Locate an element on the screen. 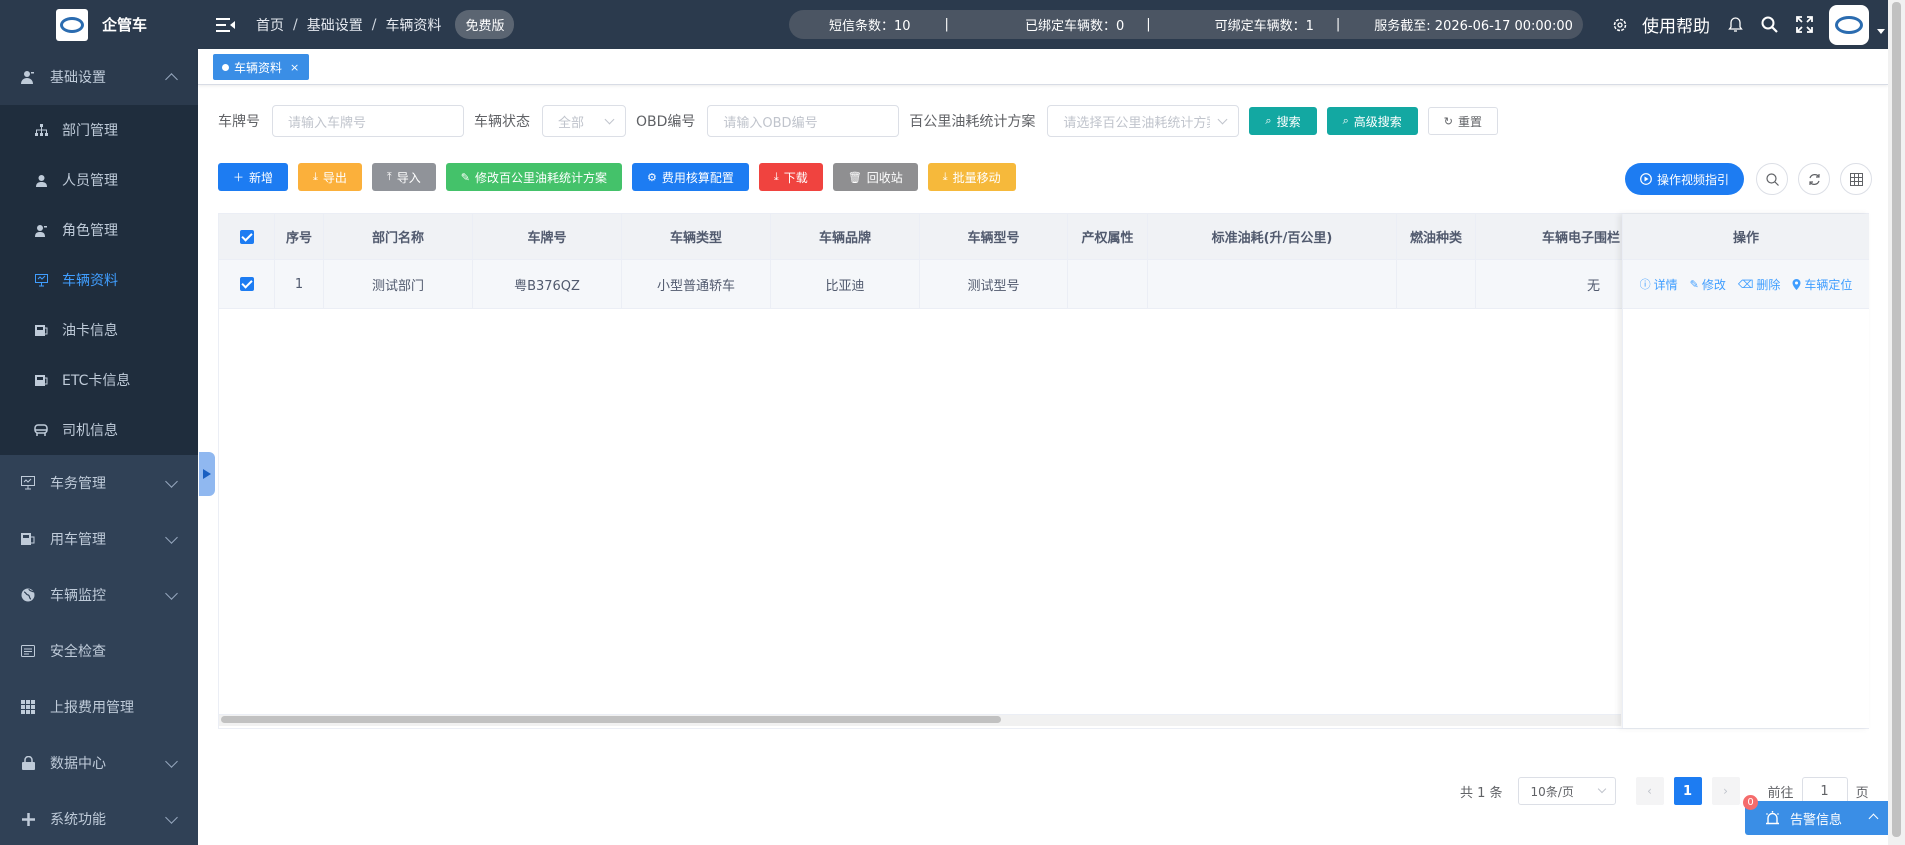 Image resolution: width=1905 pixels, height=845 pixels. fuel-plan-select: 请选择百公里油耗统计方案 is located at coordinates (1143, 121).